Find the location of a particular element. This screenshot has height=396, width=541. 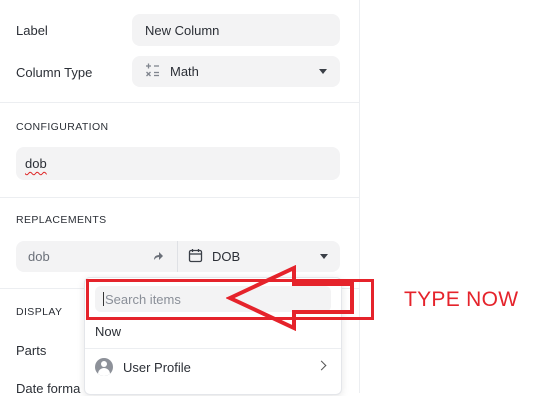

replacement-from-value: dob is located at coordinates (39, 256).